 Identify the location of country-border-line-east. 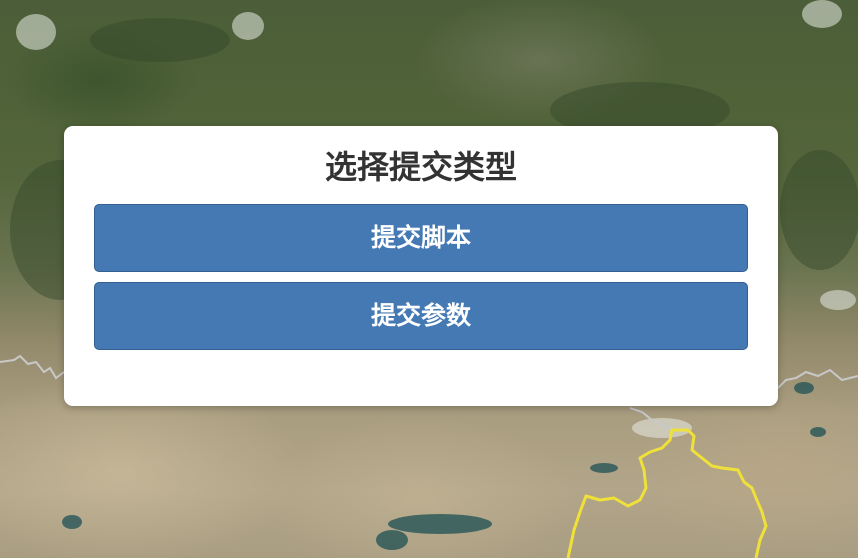
(817, 378).